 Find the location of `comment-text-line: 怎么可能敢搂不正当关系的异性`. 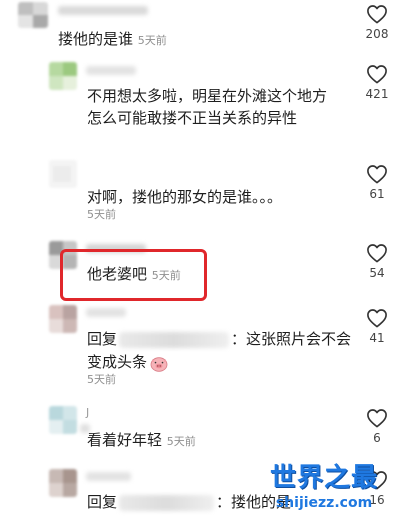

comment-text-line: 怎么可能敢搂不正当关系的异性 is located at coordinates (192, 118).